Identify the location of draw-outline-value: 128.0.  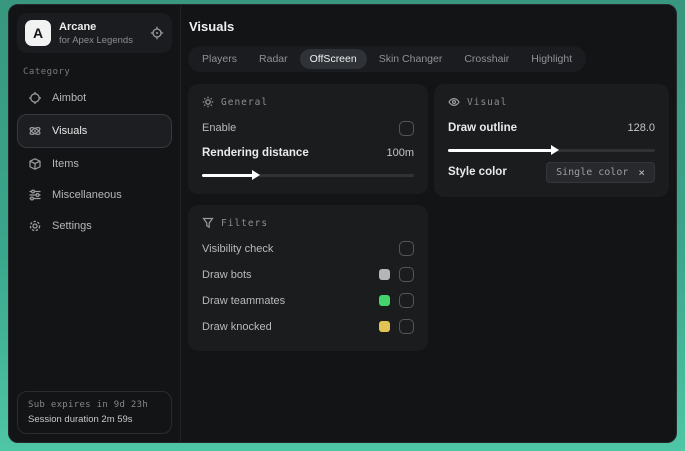
(641, 128).